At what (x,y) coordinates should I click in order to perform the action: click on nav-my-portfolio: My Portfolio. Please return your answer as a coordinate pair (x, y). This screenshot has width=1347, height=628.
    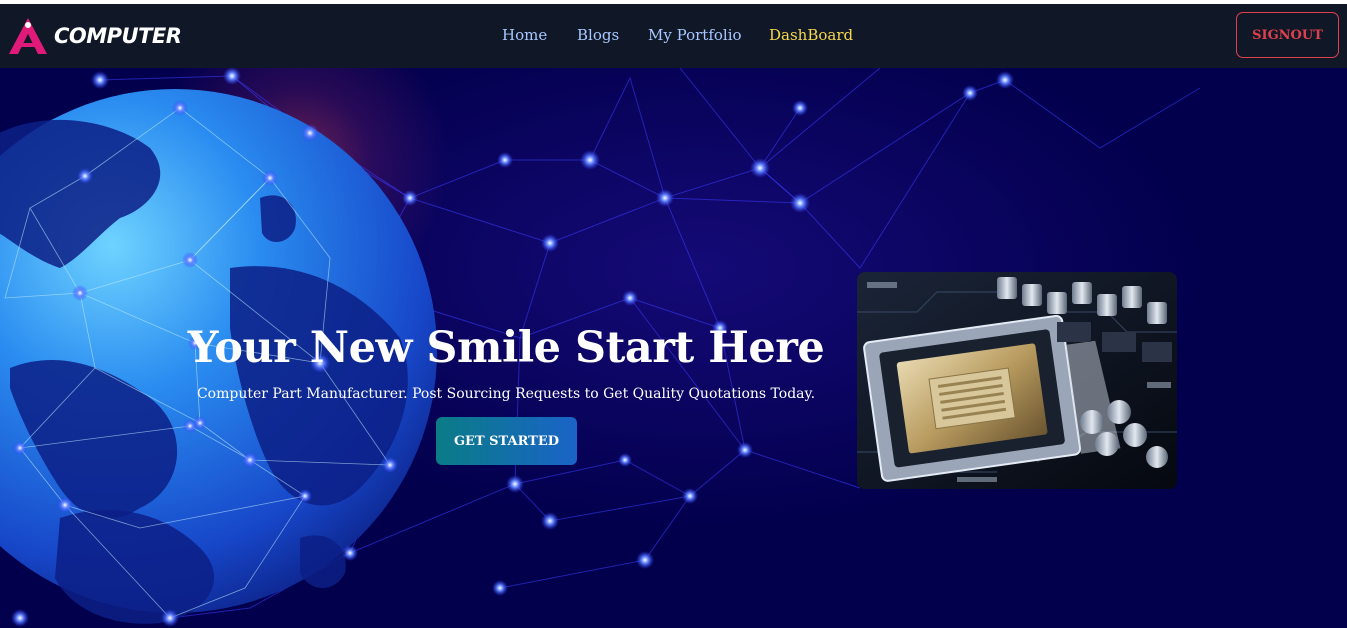
    Looking at the image, I should click on (695, 35).